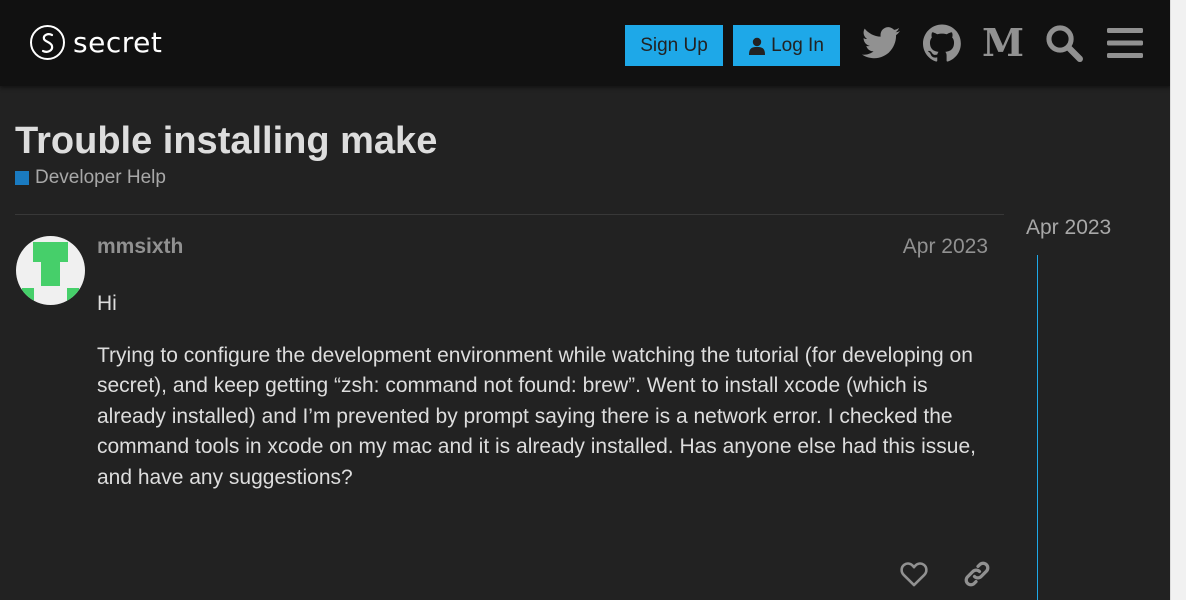  I want to click on post-date: Apr 2023, so click(945, 247).